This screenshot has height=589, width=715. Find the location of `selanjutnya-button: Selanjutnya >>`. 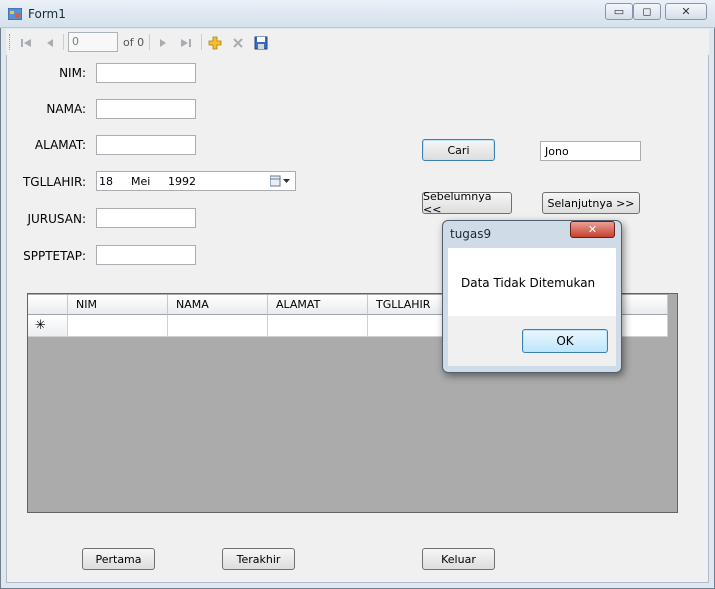

selanjutnya-button: Selanjutnya >> is located at coordinates (591, 203).